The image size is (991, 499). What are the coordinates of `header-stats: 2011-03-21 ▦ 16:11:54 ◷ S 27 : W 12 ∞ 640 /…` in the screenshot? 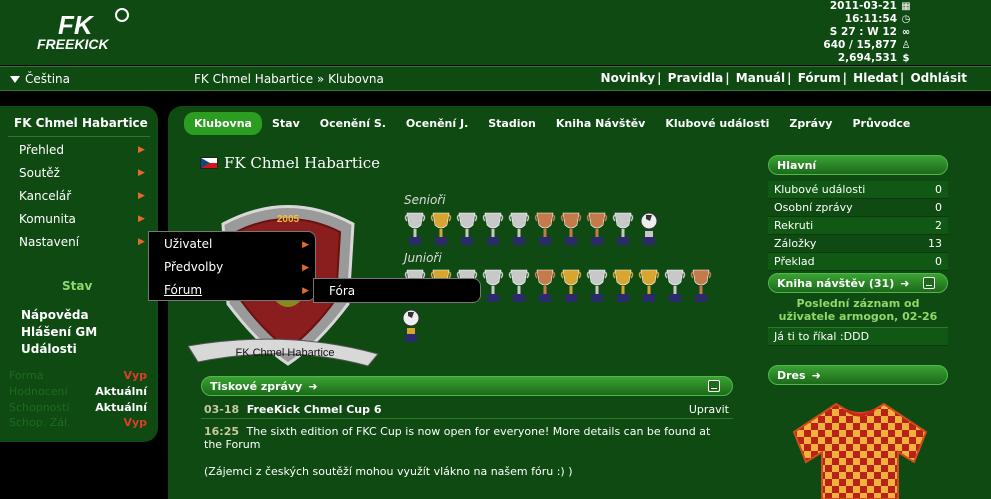 It's located at (867, 32).